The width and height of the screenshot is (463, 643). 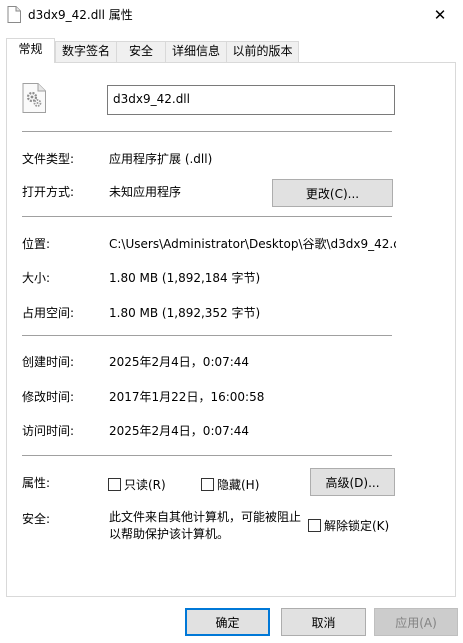 I want to click on ok-button: 确定, so click(x=227, y=622).